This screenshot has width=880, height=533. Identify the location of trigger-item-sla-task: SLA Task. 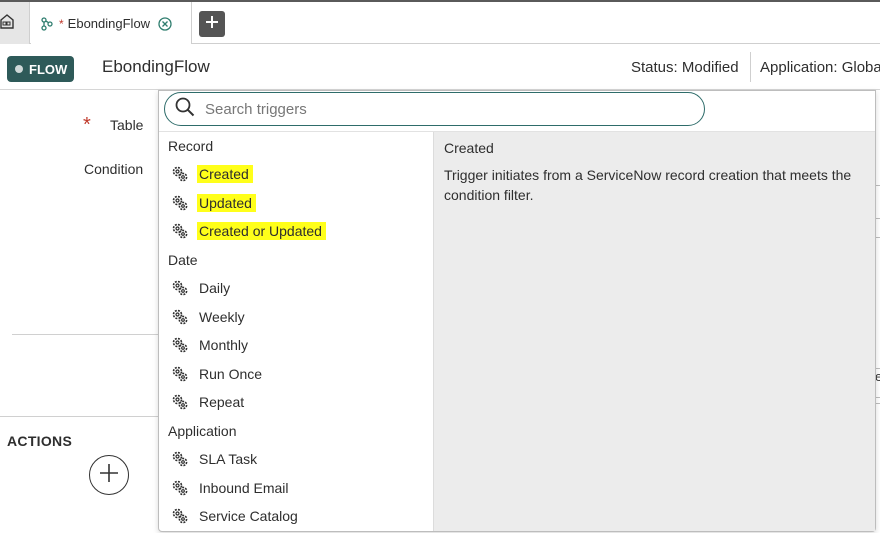
(216, 459).